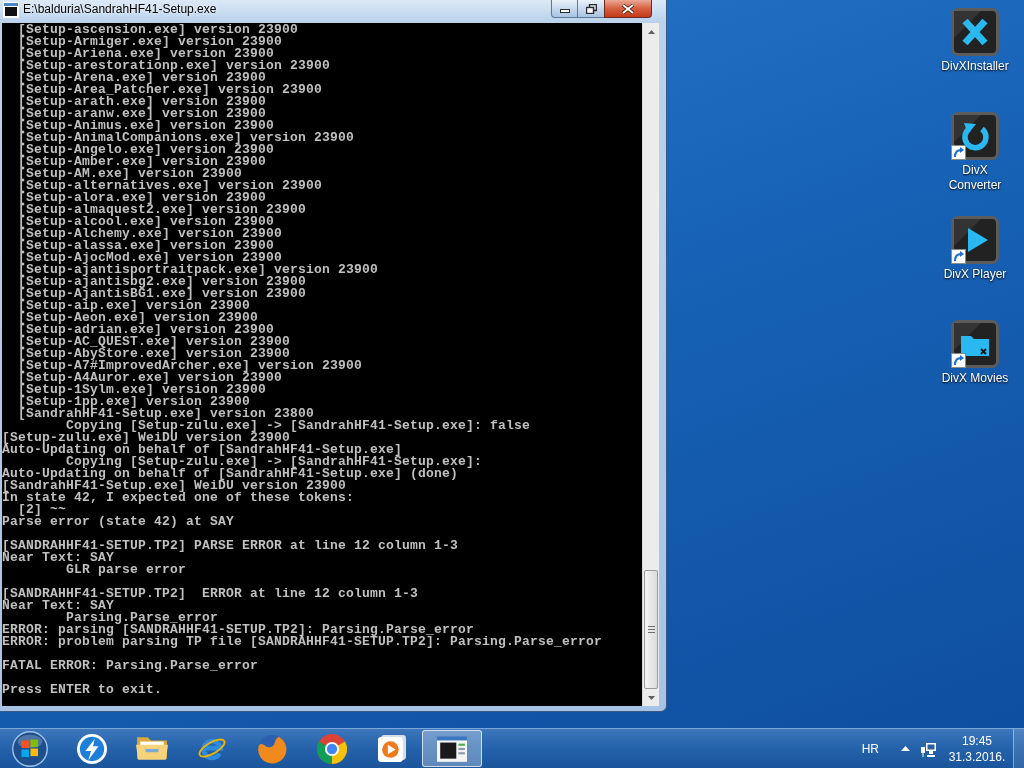 The height and width of the screenshot is (768, 1024). What do you see at coordinates (929, 748) in the screenshot?
I see `network-icon` at bounding box center [929, 748].